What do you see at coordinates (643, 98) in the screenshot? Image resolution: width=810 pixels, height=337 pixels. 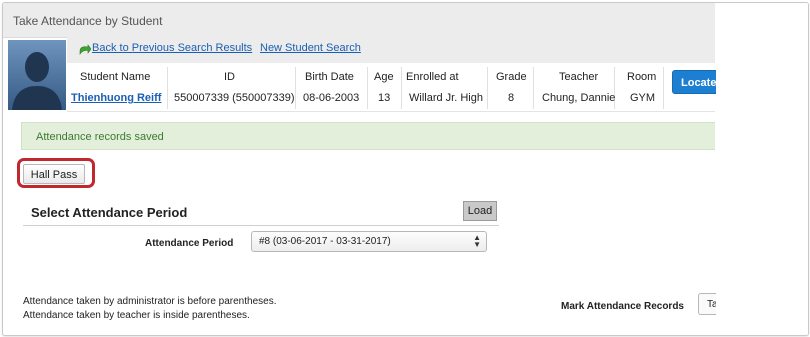 I see `room-value: GYM` at bounding box center [643, 98].